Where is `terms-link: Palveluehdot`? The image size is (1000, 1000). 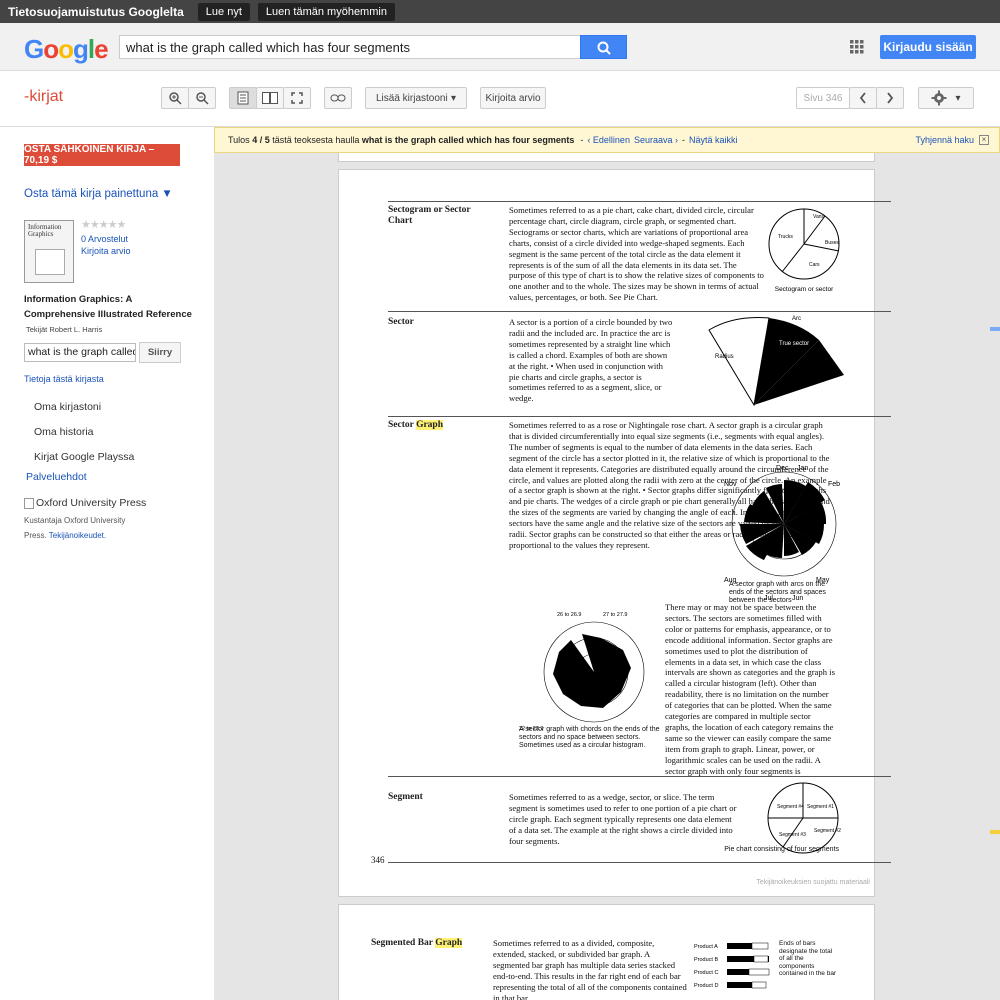 terms-link: Palveluehdot is located at coordinates (56, 477).